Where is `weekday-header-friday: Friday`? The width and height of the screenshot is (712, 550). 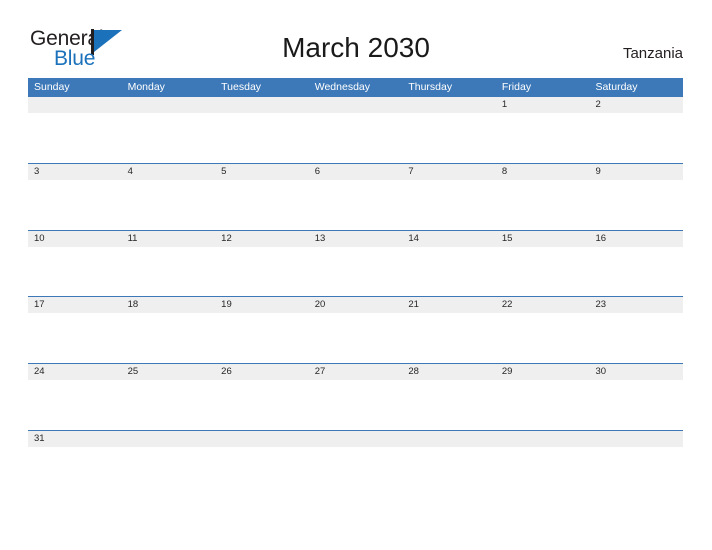 weekday-header-friday: Friday is located at coordinates (516, 87).